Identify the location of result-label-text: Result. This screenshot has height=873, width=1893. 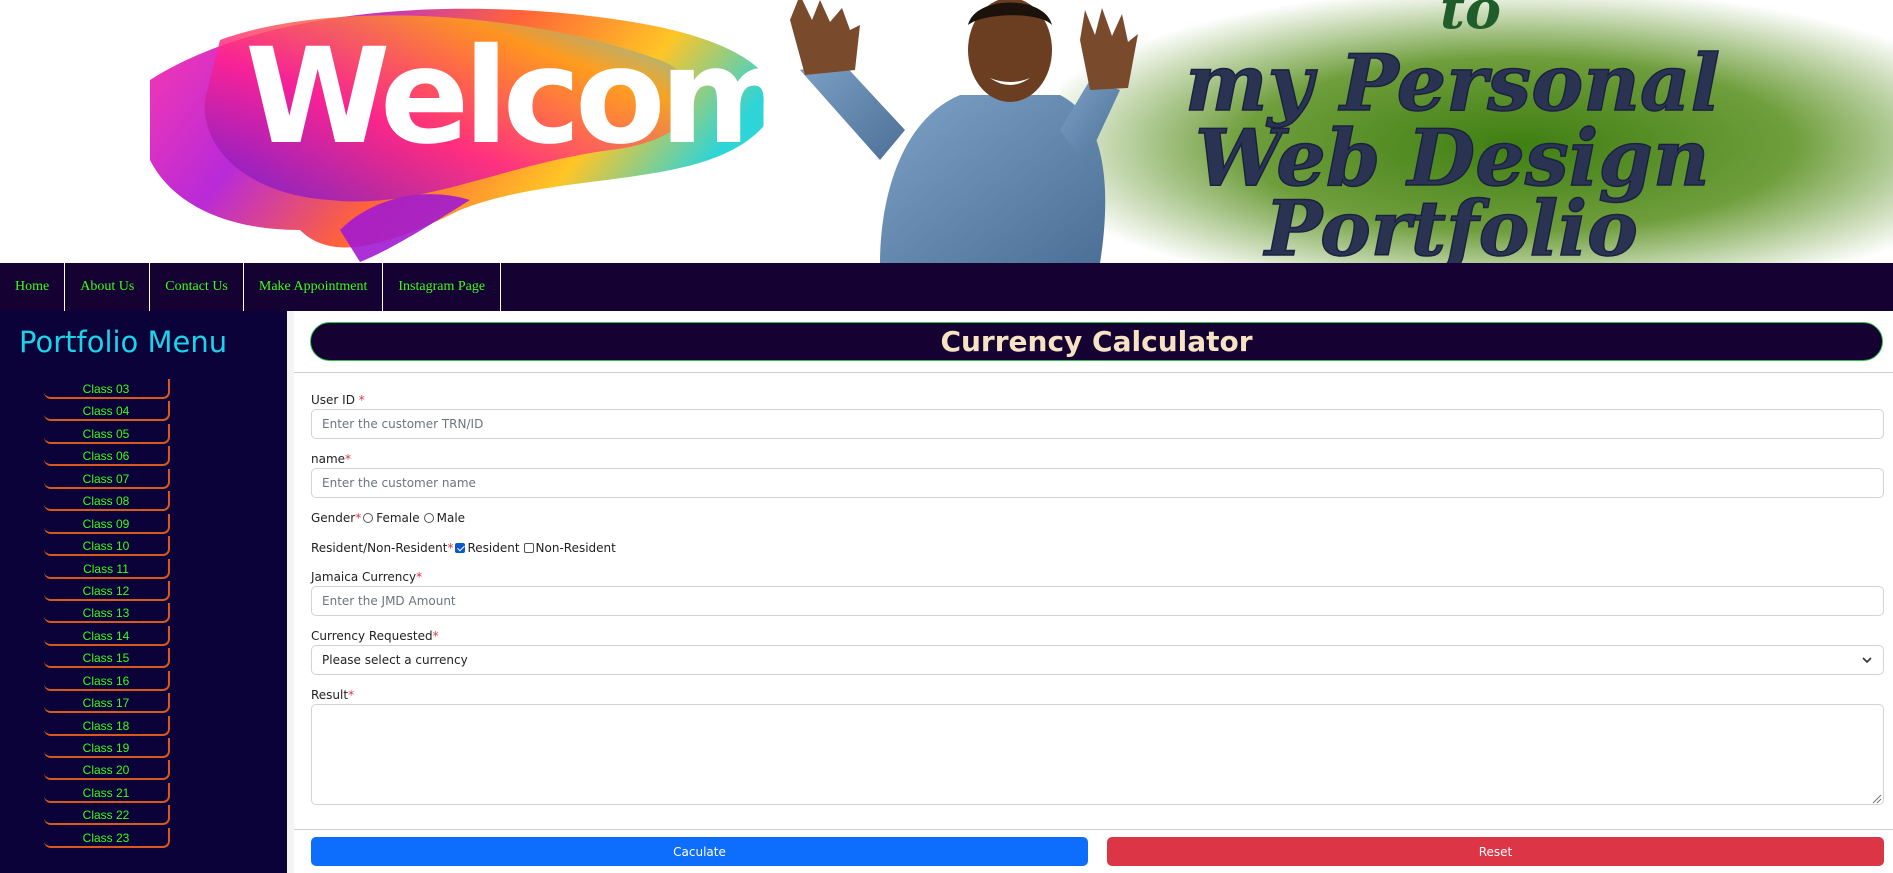
(330, 695).